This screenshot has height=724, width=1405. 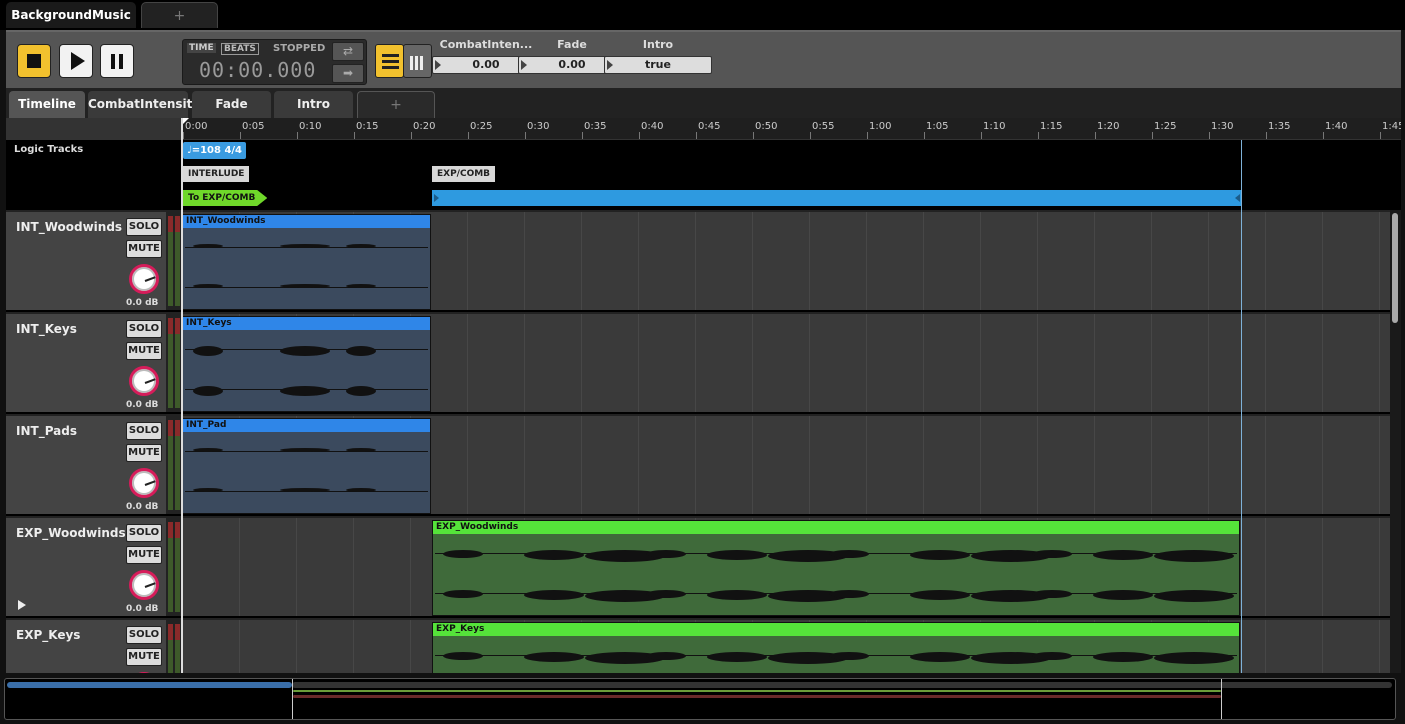 I want to click on ruler-label: 1:45, so click(x=1391, y=126).